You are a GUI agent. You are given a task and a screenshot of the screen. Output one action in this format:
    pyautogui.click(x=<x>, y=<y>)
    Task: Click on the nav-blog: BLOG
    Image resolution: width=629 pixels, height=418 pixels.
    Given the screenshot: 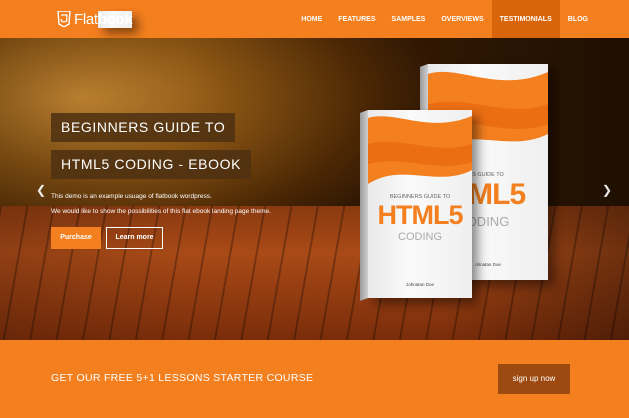 What is the action you would take?
    pyautogui.click(x=578, y=19)
    